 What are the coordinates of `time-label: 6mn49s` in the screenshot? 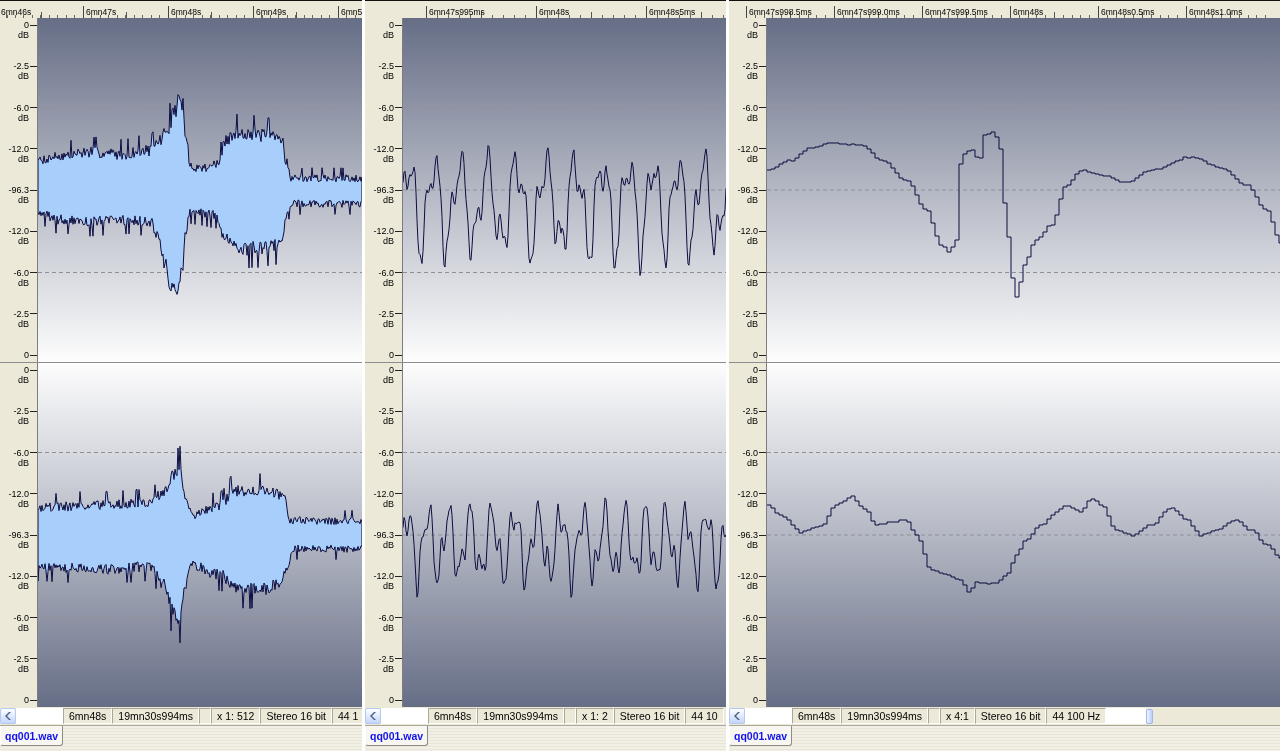 It's located at (271, 12).